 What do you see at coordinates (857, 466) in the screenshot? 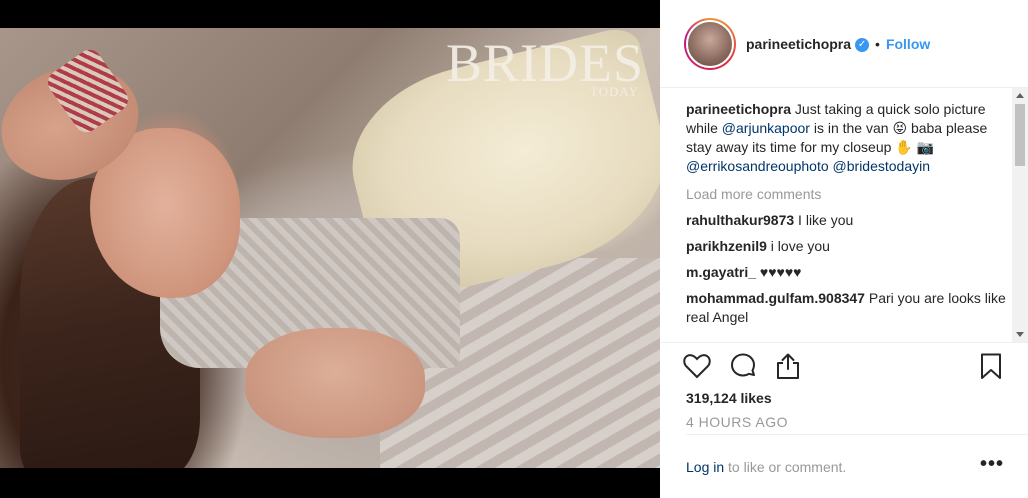
I see `comment-footer: Log in to like or comment. •••` at bounding box center [857, 466].